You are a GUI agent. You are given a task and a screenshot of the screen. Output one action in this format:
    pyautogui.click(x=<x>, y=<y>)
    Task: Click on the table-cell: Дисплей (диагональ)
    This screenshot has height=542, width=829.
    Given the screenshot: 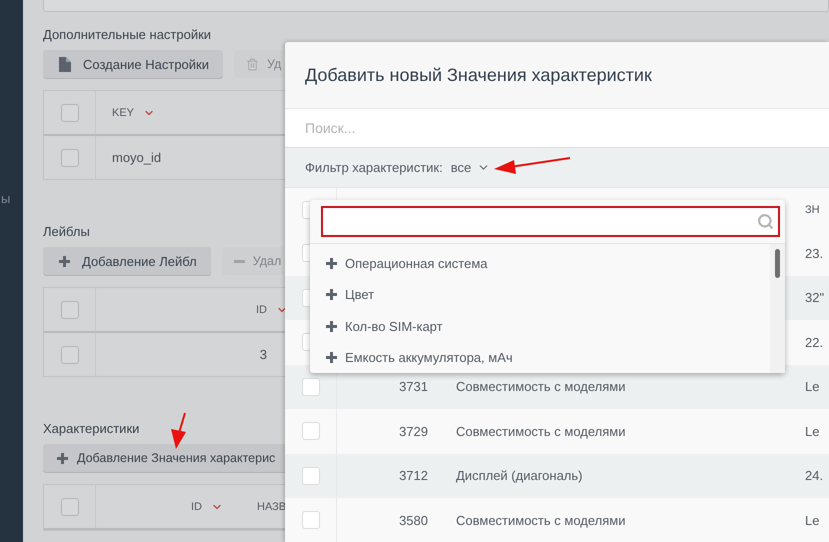 What is the action you would take?
    pyautogui.click(x=519, y=476)
    